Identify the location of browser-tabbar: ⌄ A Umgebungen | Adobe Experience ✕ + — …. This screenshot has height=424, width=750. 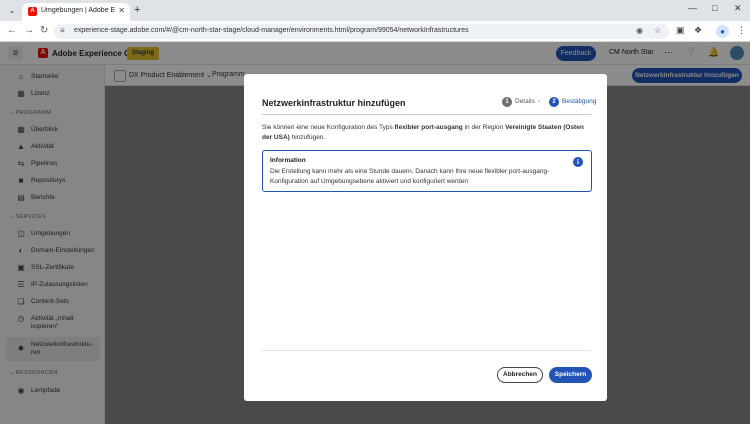
(375, 10).